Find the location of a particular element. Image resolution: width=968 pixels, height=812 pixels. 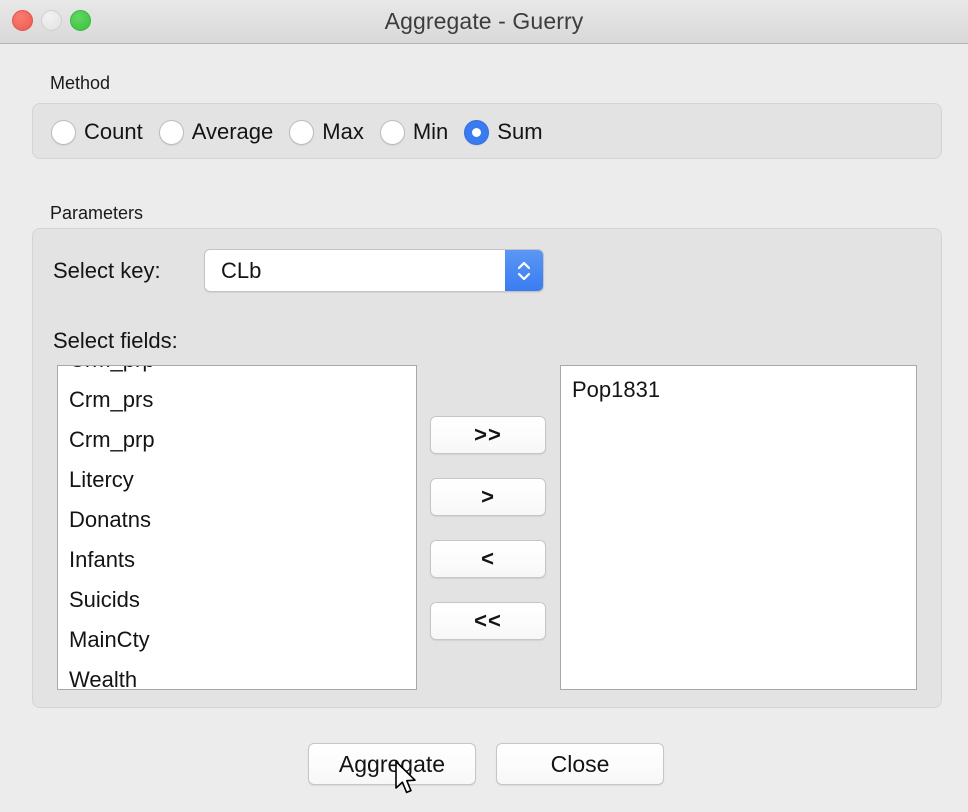

radio-max: Max is located at coordinates (326, 132).